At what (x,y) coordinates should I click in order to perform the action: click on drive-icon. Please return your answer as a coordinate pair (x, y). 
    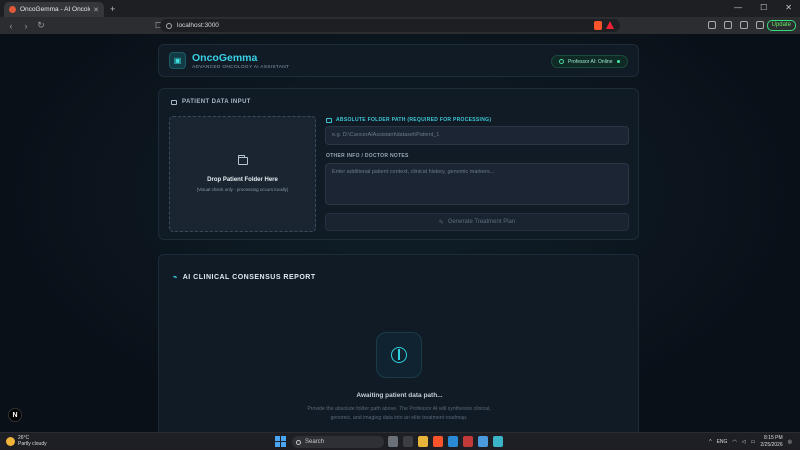
    Looking at the image, I should click on (329, 120).